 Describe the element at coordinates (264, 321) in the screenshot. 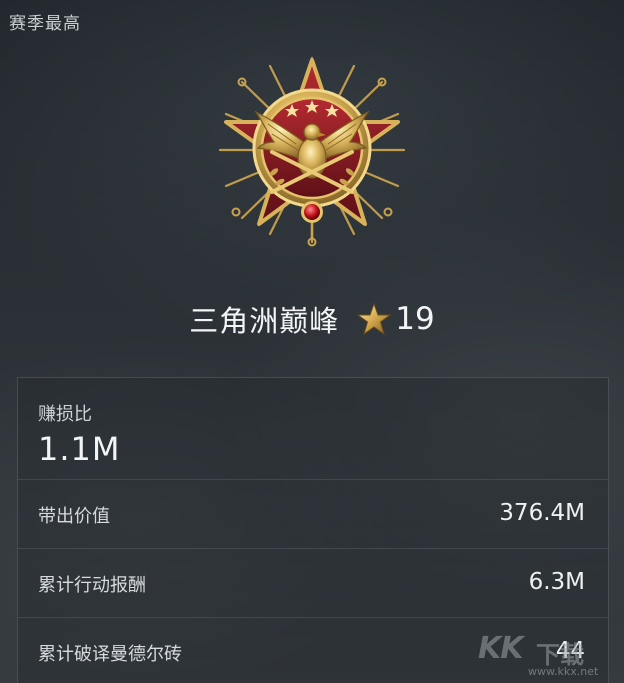

I see `rank-name: 三角洲巅峰` at that location.